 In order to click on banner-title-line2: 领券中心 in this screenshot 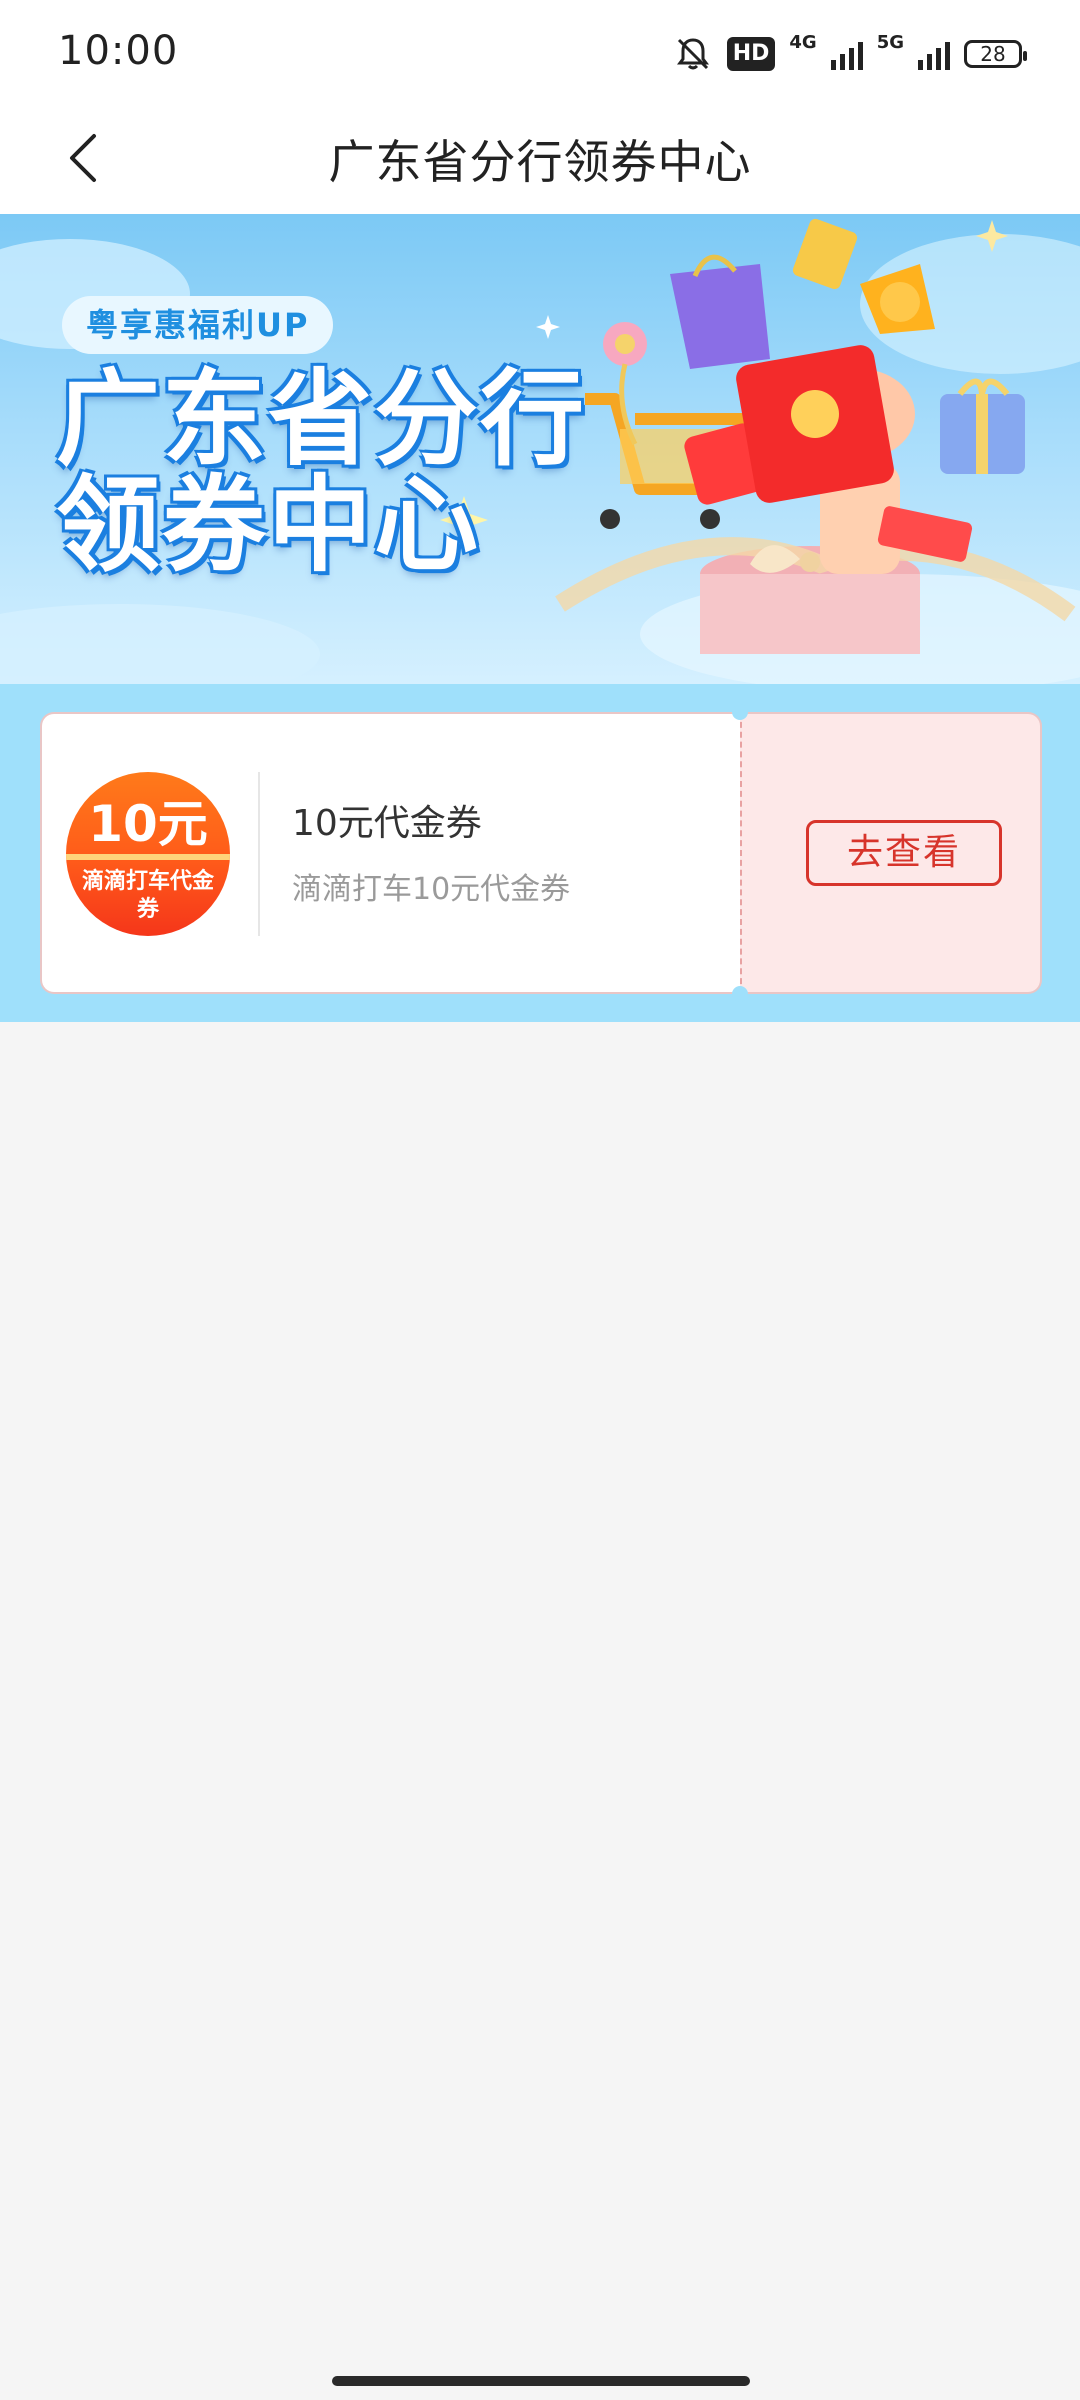, I will do `click(268, 525)`.